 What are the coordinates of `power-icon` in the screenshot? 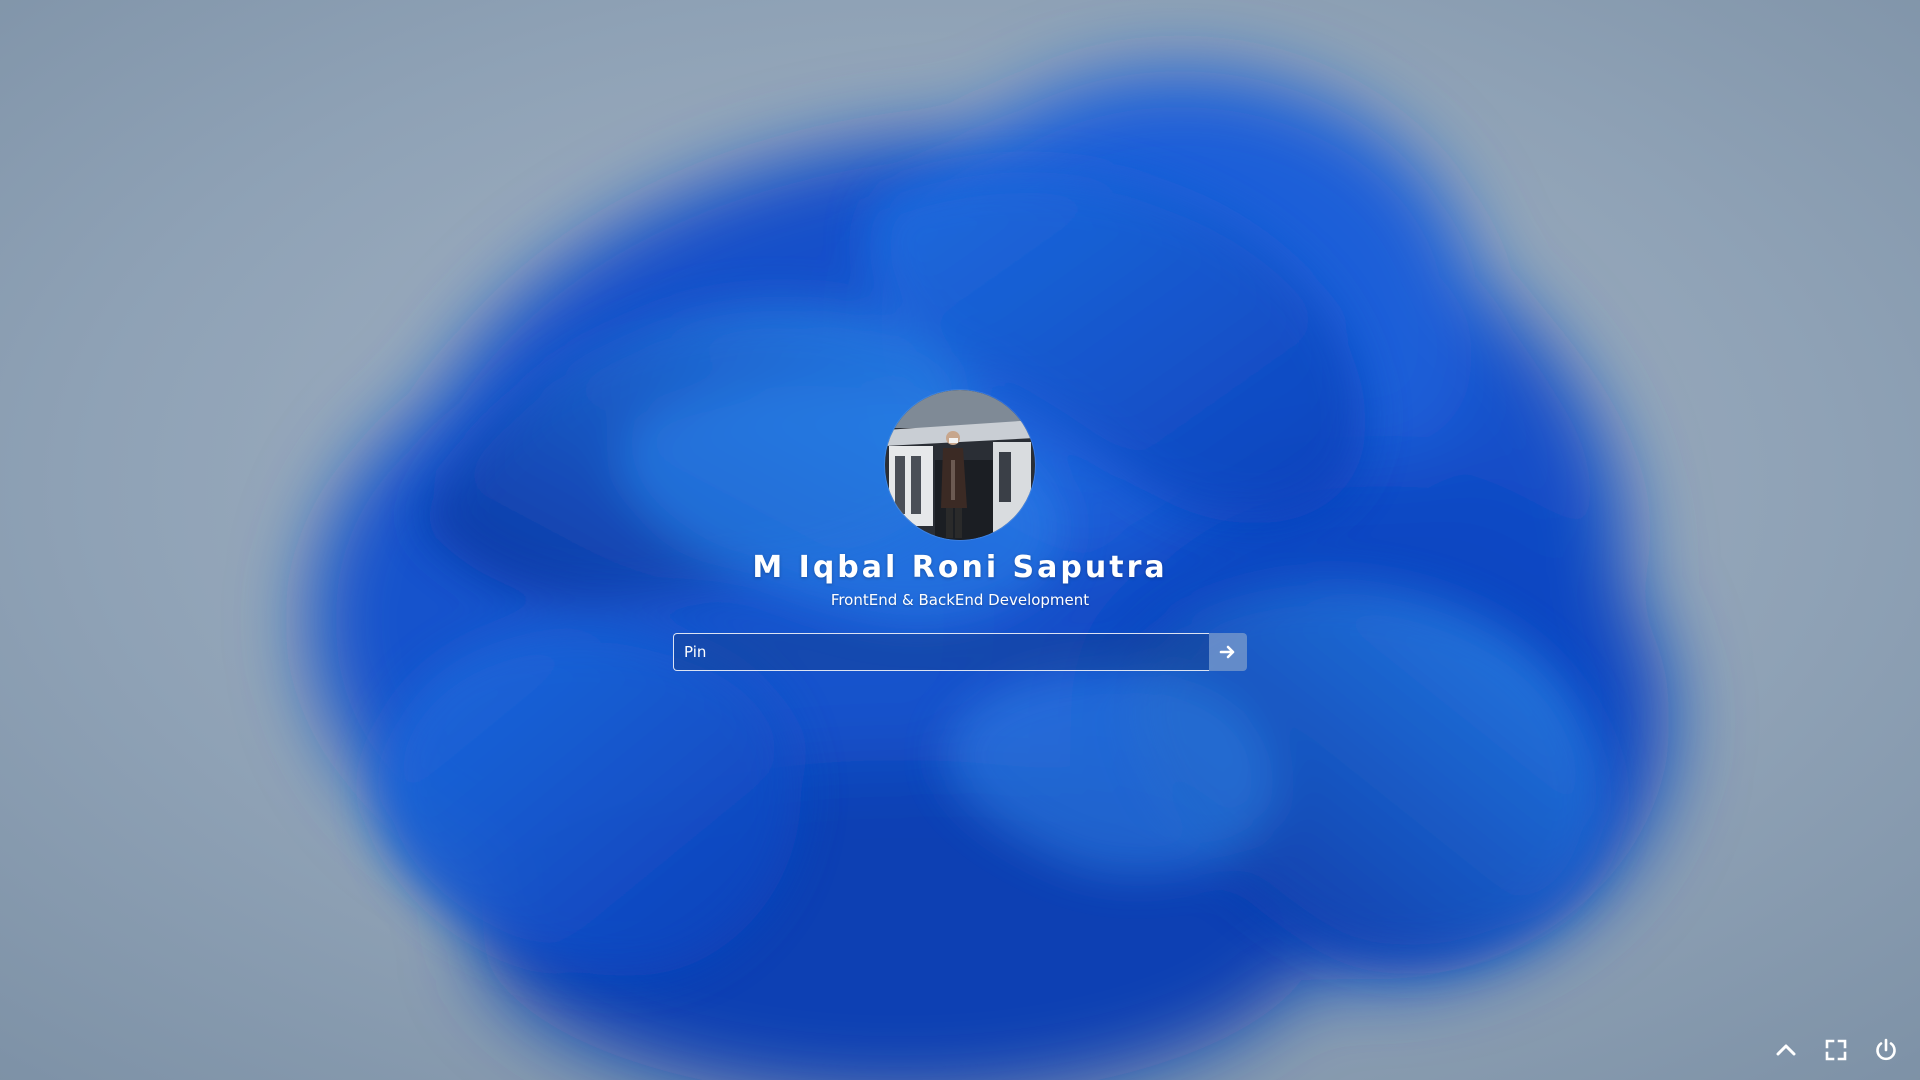 It's located at (1886, 1049).